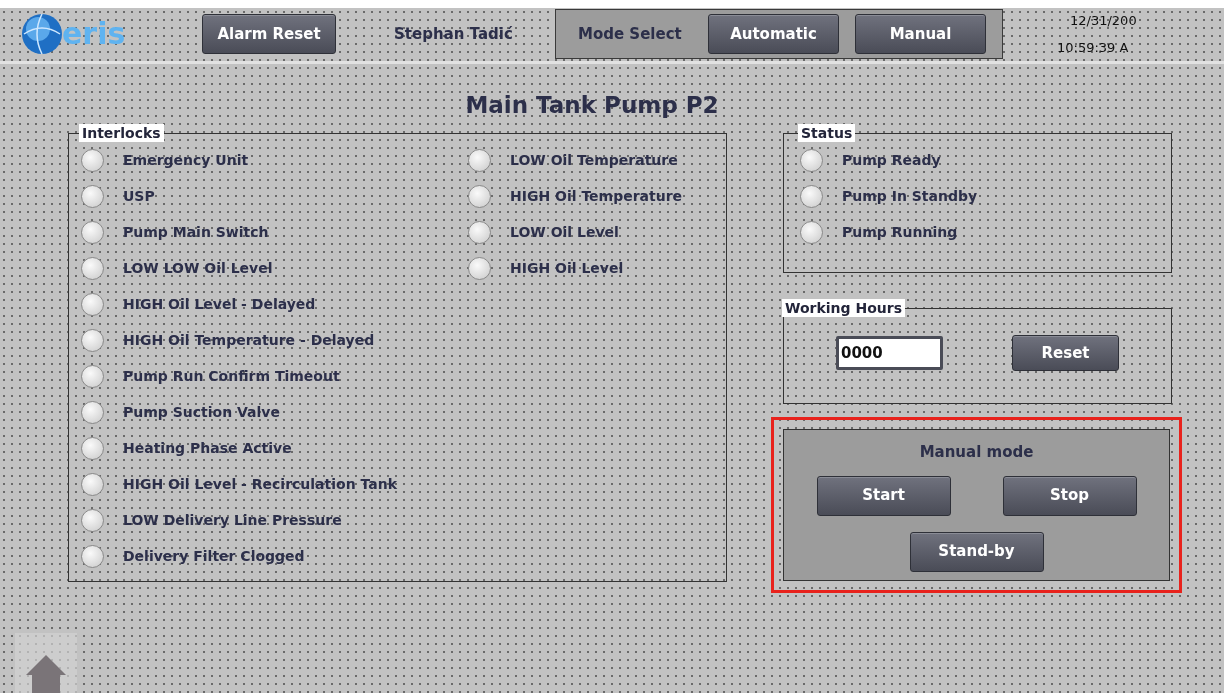 The image size is (1224, 693). Describe the element at coordinates (260, 484) in the screenshot. I see `interlock-label: HIGH Oil Level - Recirculation Tank` at that location.